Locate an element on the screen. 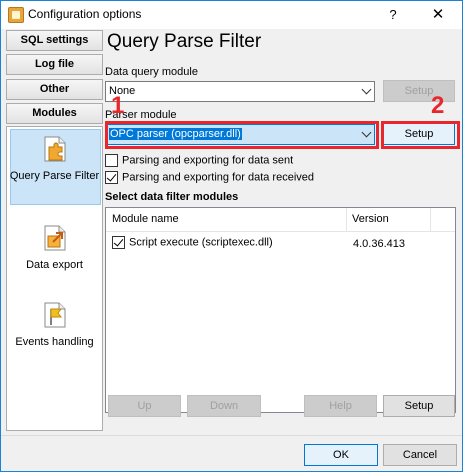 This screenshot has width=463, height=472. annotation-number-2: 2 is located at coordinates (438, 105).